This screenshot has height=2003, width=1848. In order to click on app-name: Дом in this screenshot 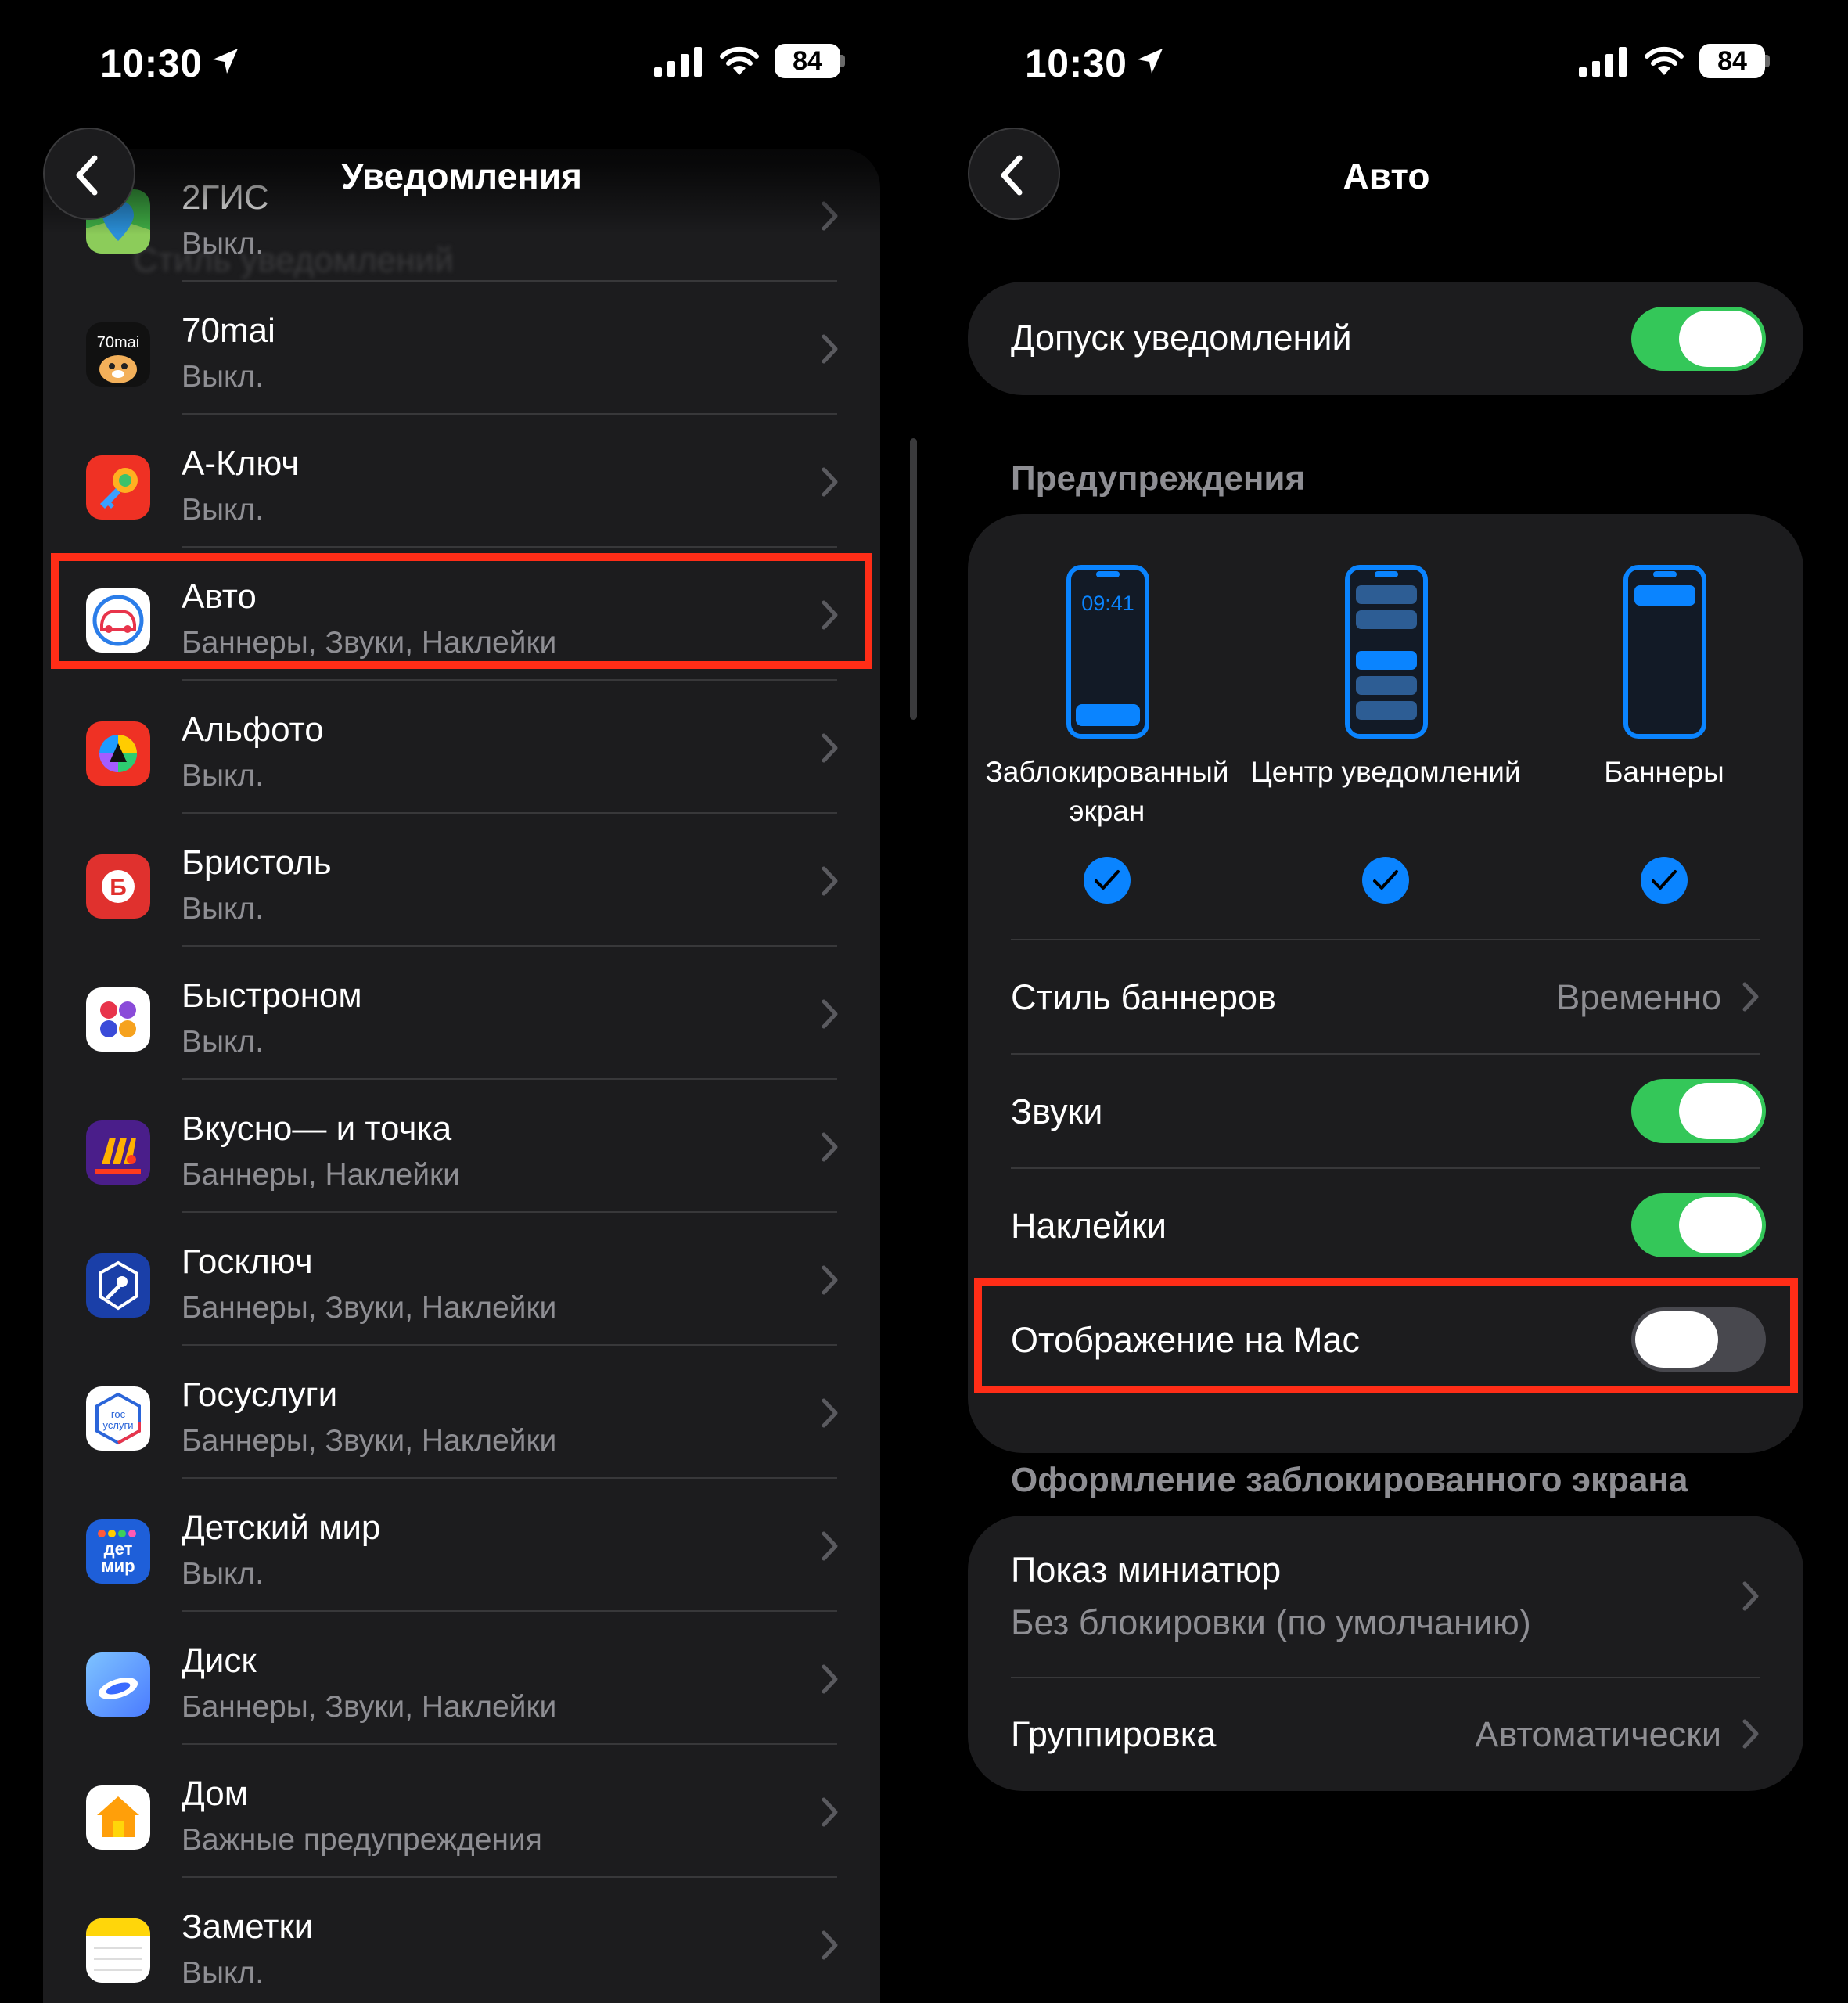, I will do `click(216, 1794)`.